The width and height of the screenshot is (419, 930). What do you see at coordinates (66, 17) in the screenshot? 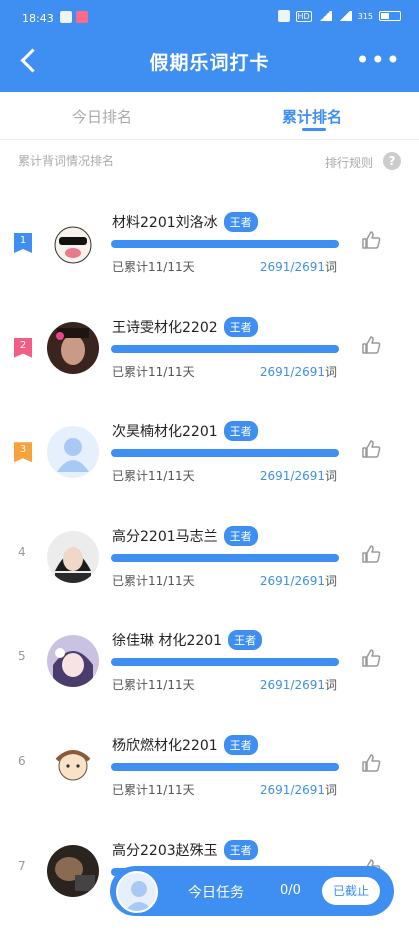
I see `usb-icon` at bounding box center [66, 17].